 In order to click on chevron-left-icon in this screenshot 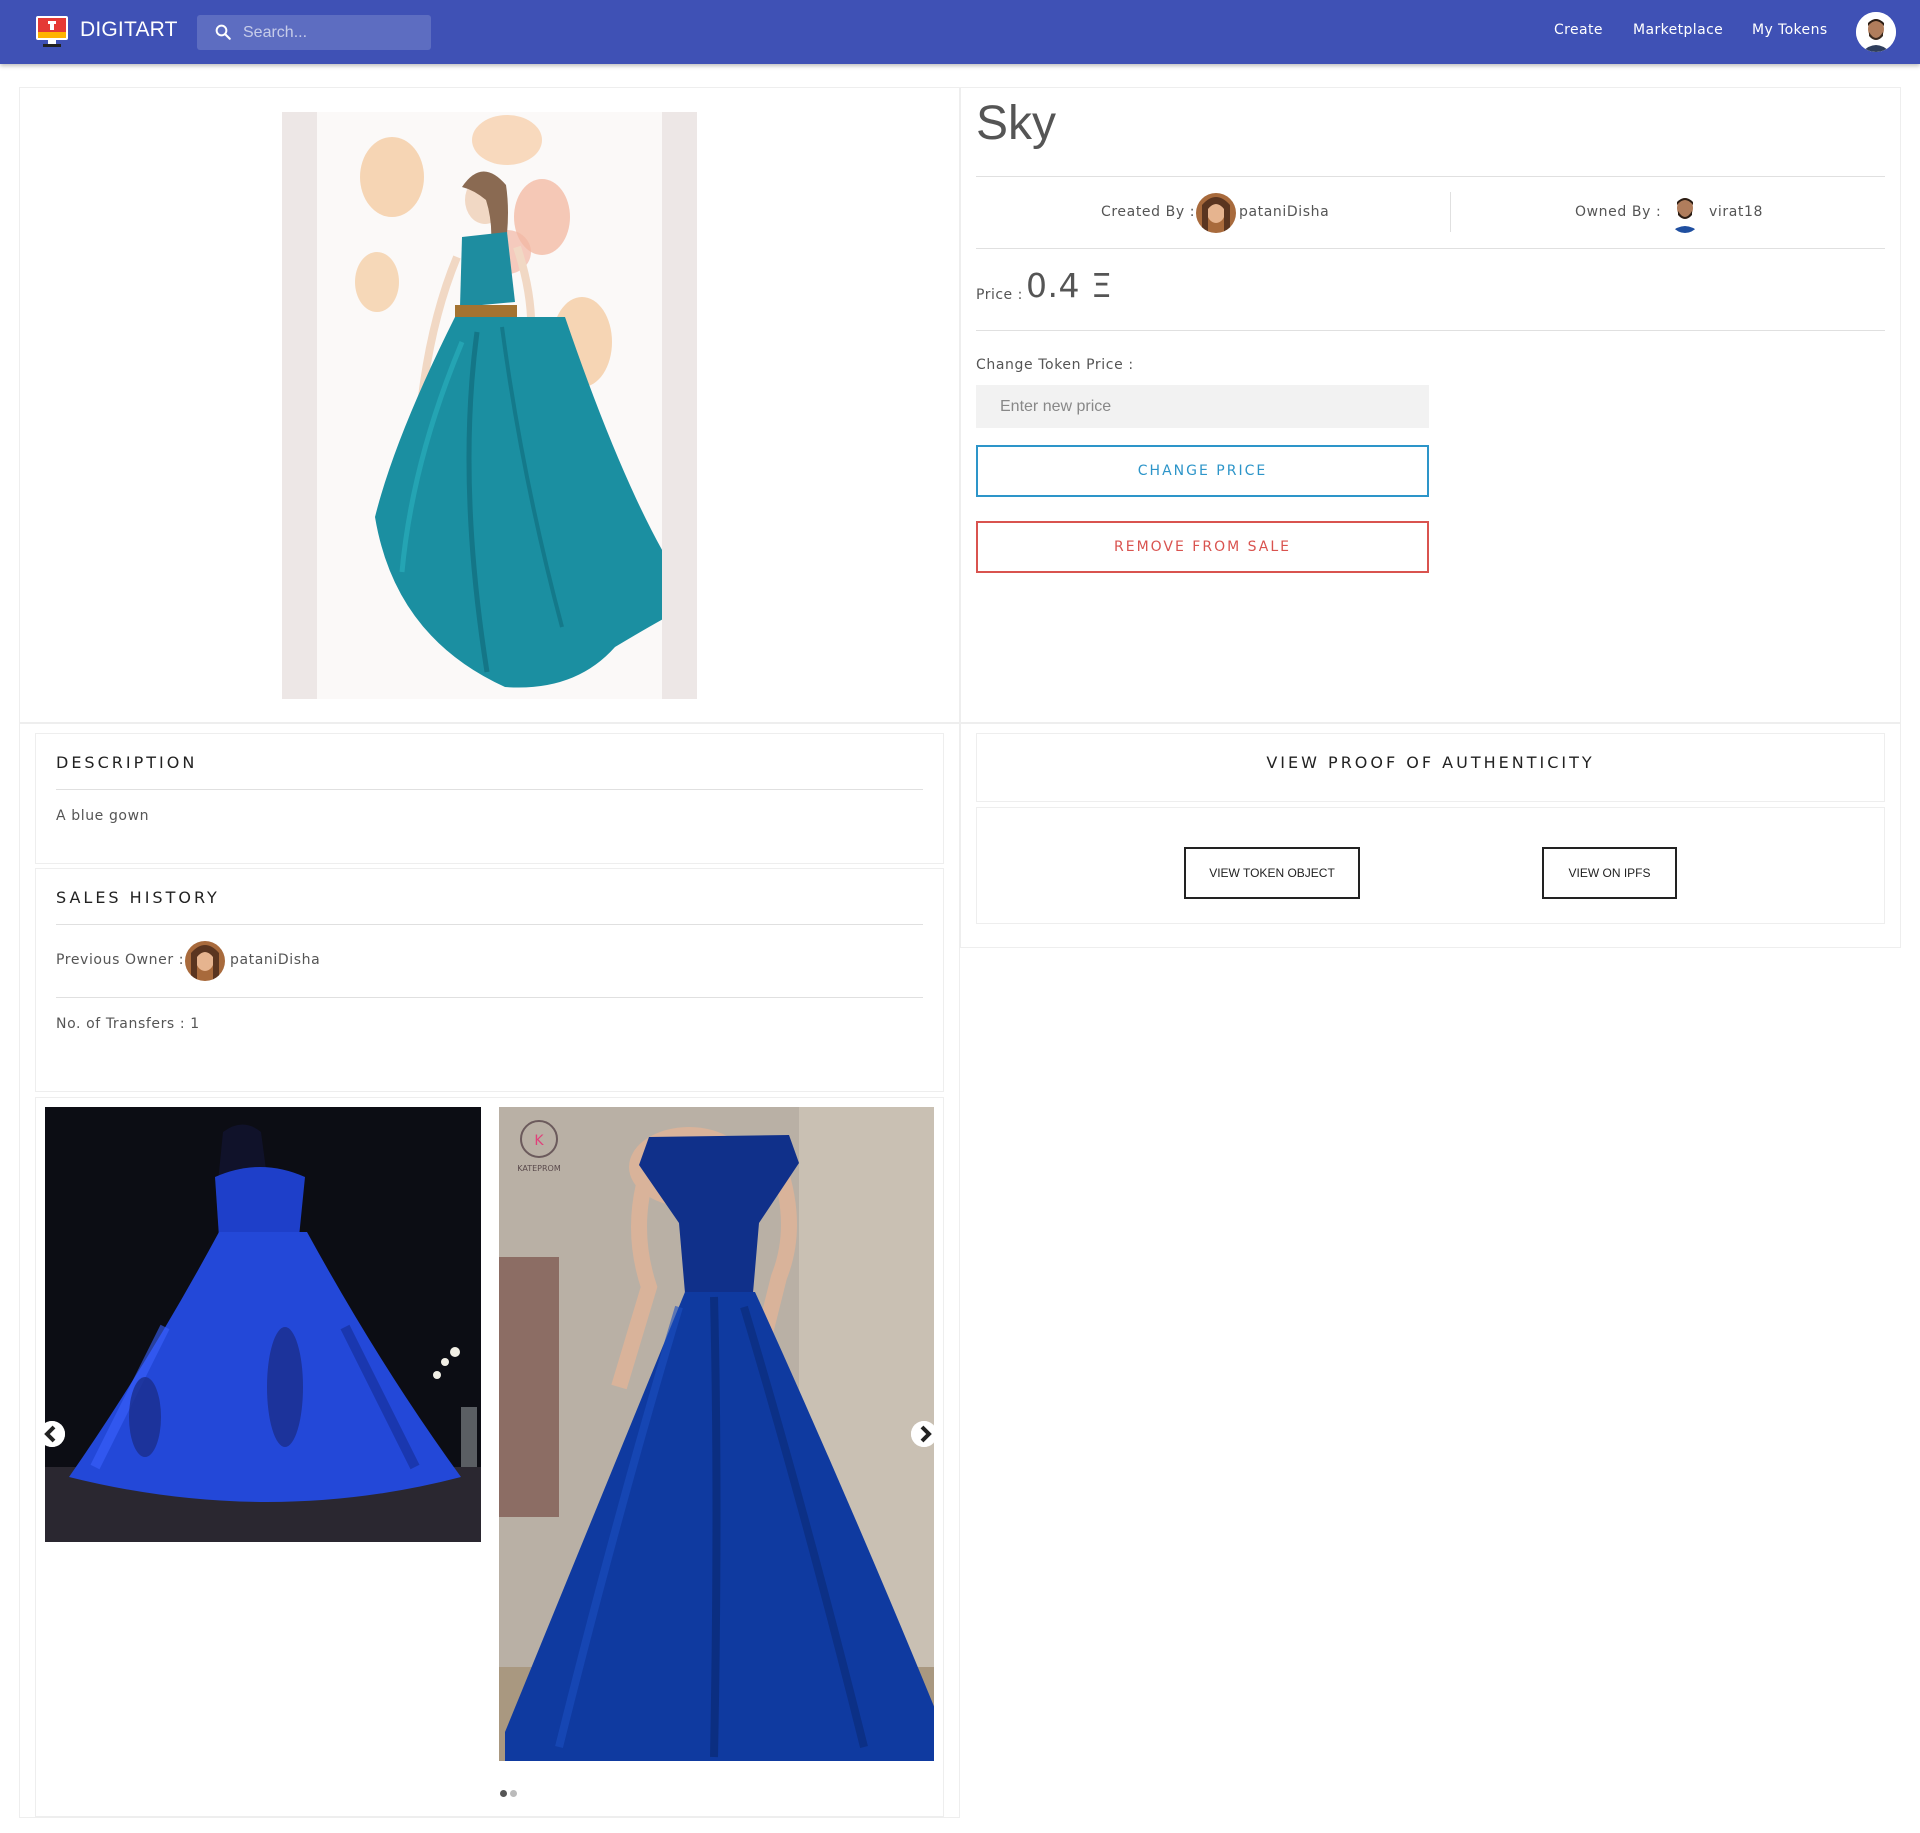, I will do `click(52, 1434)`.